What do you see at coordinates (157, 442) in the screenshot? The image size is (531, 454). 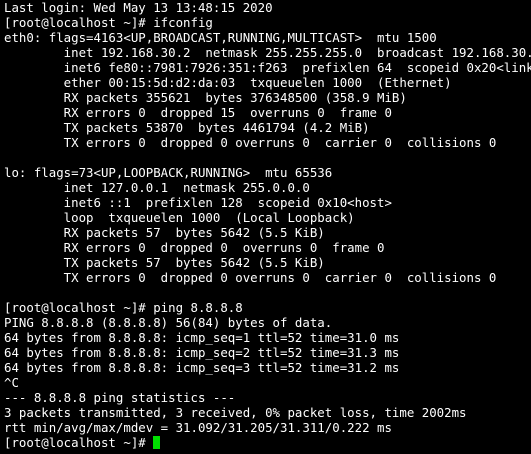 I see `cursor` at bounding box center [157, 442].